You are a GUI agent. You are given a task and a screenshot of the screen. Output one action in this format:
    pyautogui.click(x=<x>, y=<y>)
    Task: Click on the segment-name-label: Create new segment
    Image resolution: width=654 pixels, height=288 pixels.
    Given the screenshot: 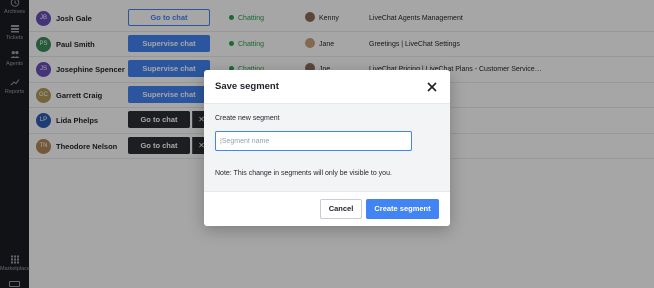 What is the action you would take?
    pyautogui.click(x=247, y=118)
    